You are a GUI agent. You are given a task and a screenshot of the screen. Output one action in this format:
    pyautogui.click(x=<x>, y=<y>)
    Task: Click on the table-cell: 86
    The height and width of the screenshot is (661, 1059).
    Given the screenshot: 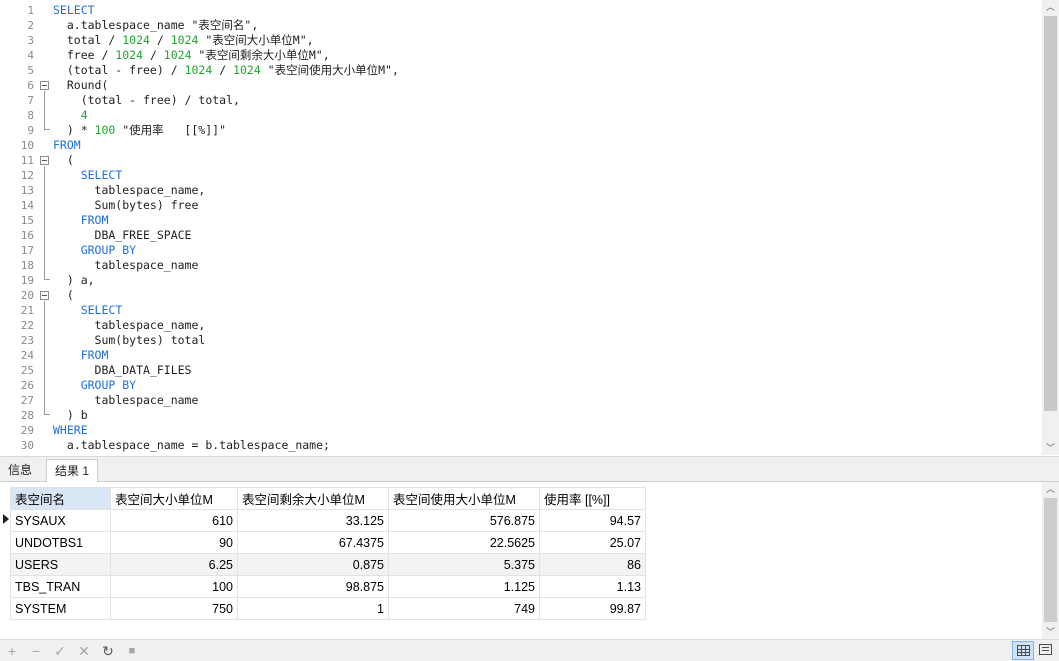 What is the action you would take?
    pyautogui.click(x=592, y=564)
    